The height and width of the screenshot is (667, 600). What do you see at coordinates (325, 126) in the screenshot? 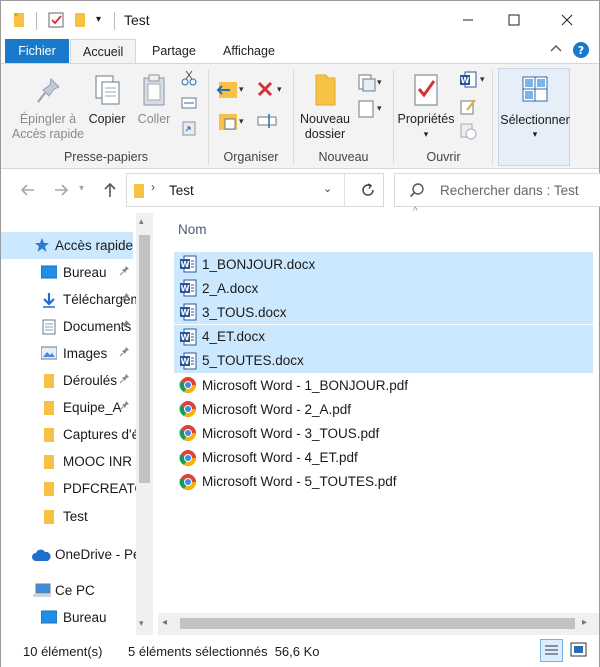
I see `new-folder-label: Nouveau dossier` at bounding box center [325, 126].